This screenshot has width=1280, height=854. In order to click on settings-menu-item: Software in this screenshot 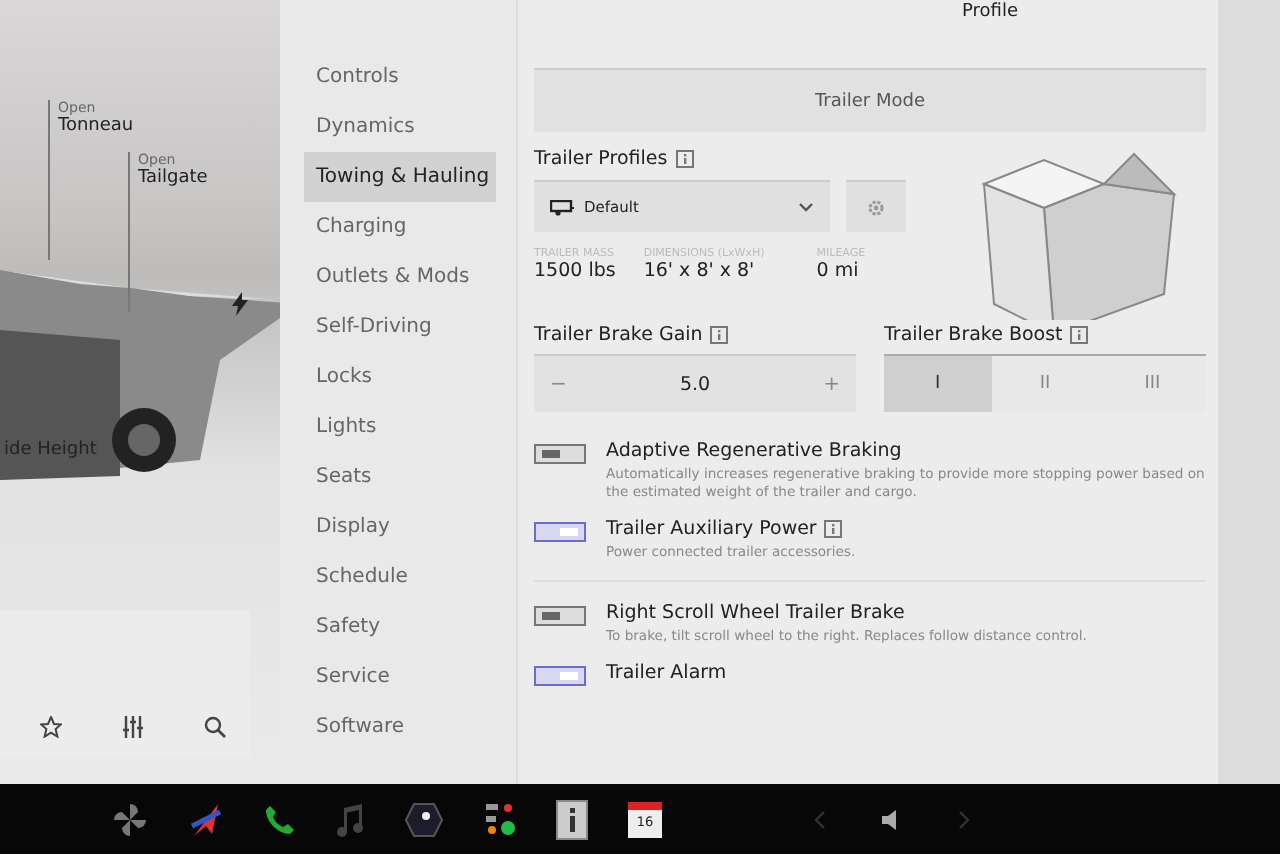, I will do `click(400, 727)`.